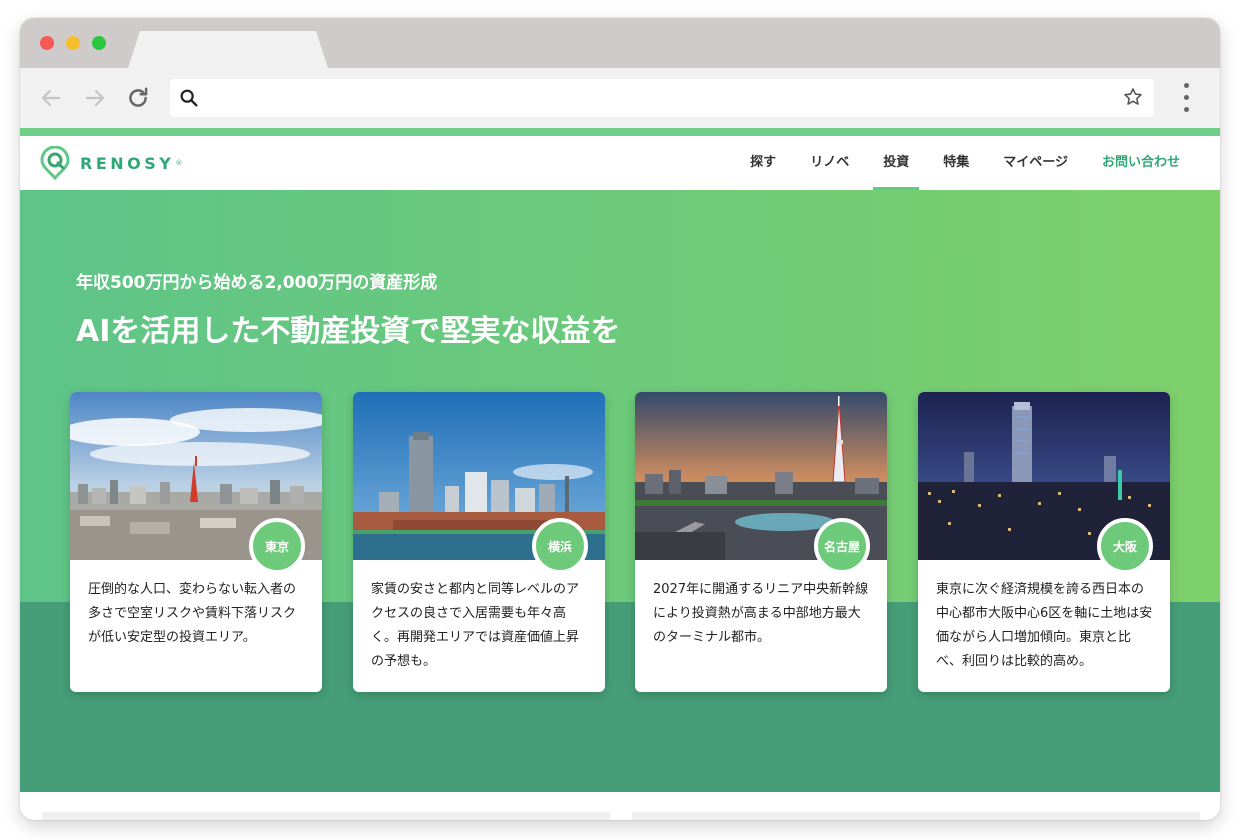 The image size is (1240, 840). Describe the element at coordinates (1141, 163) in the screenshot. I see `nav-item-contact: お問い合わせ` at that location.